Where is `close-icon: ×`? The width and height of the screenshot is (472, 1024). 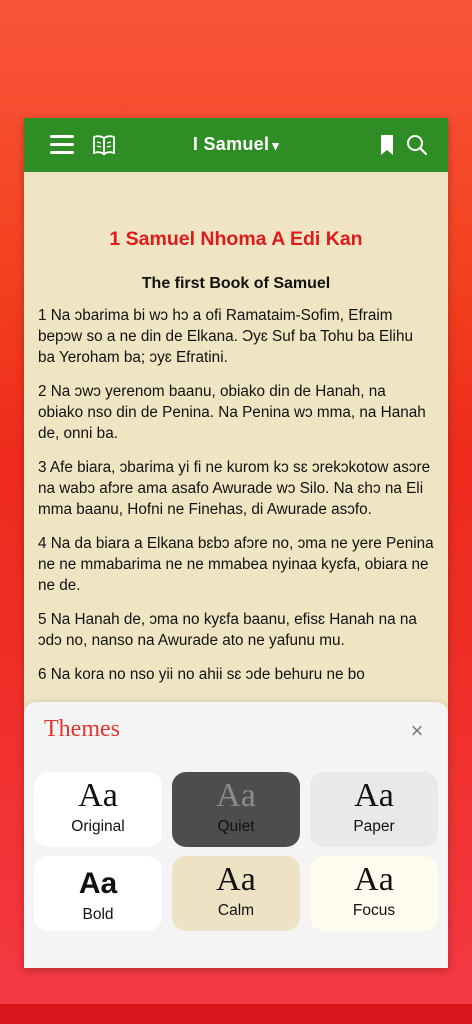
close-icon: × is located at coordinates (417, 731).